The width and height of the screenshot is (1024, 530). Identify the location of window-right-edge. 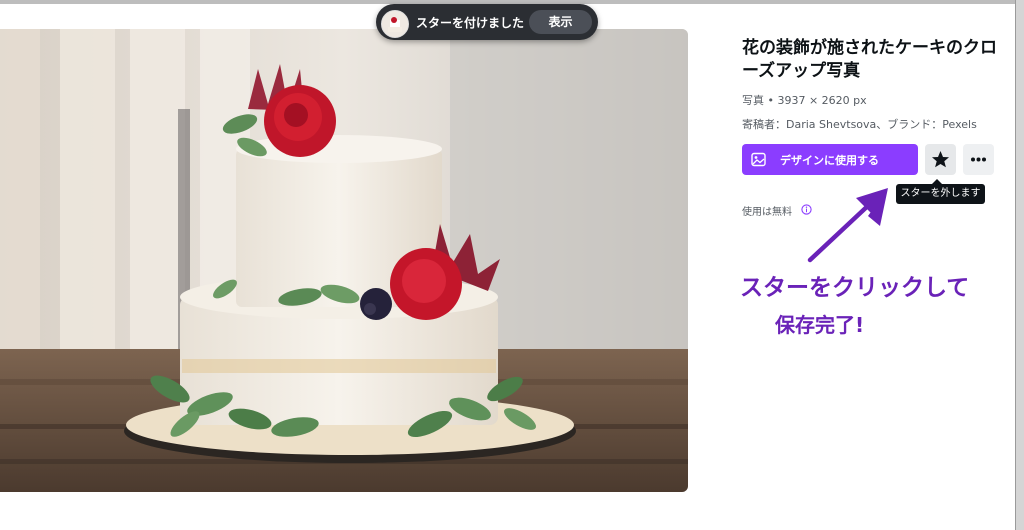
(1020, 265).